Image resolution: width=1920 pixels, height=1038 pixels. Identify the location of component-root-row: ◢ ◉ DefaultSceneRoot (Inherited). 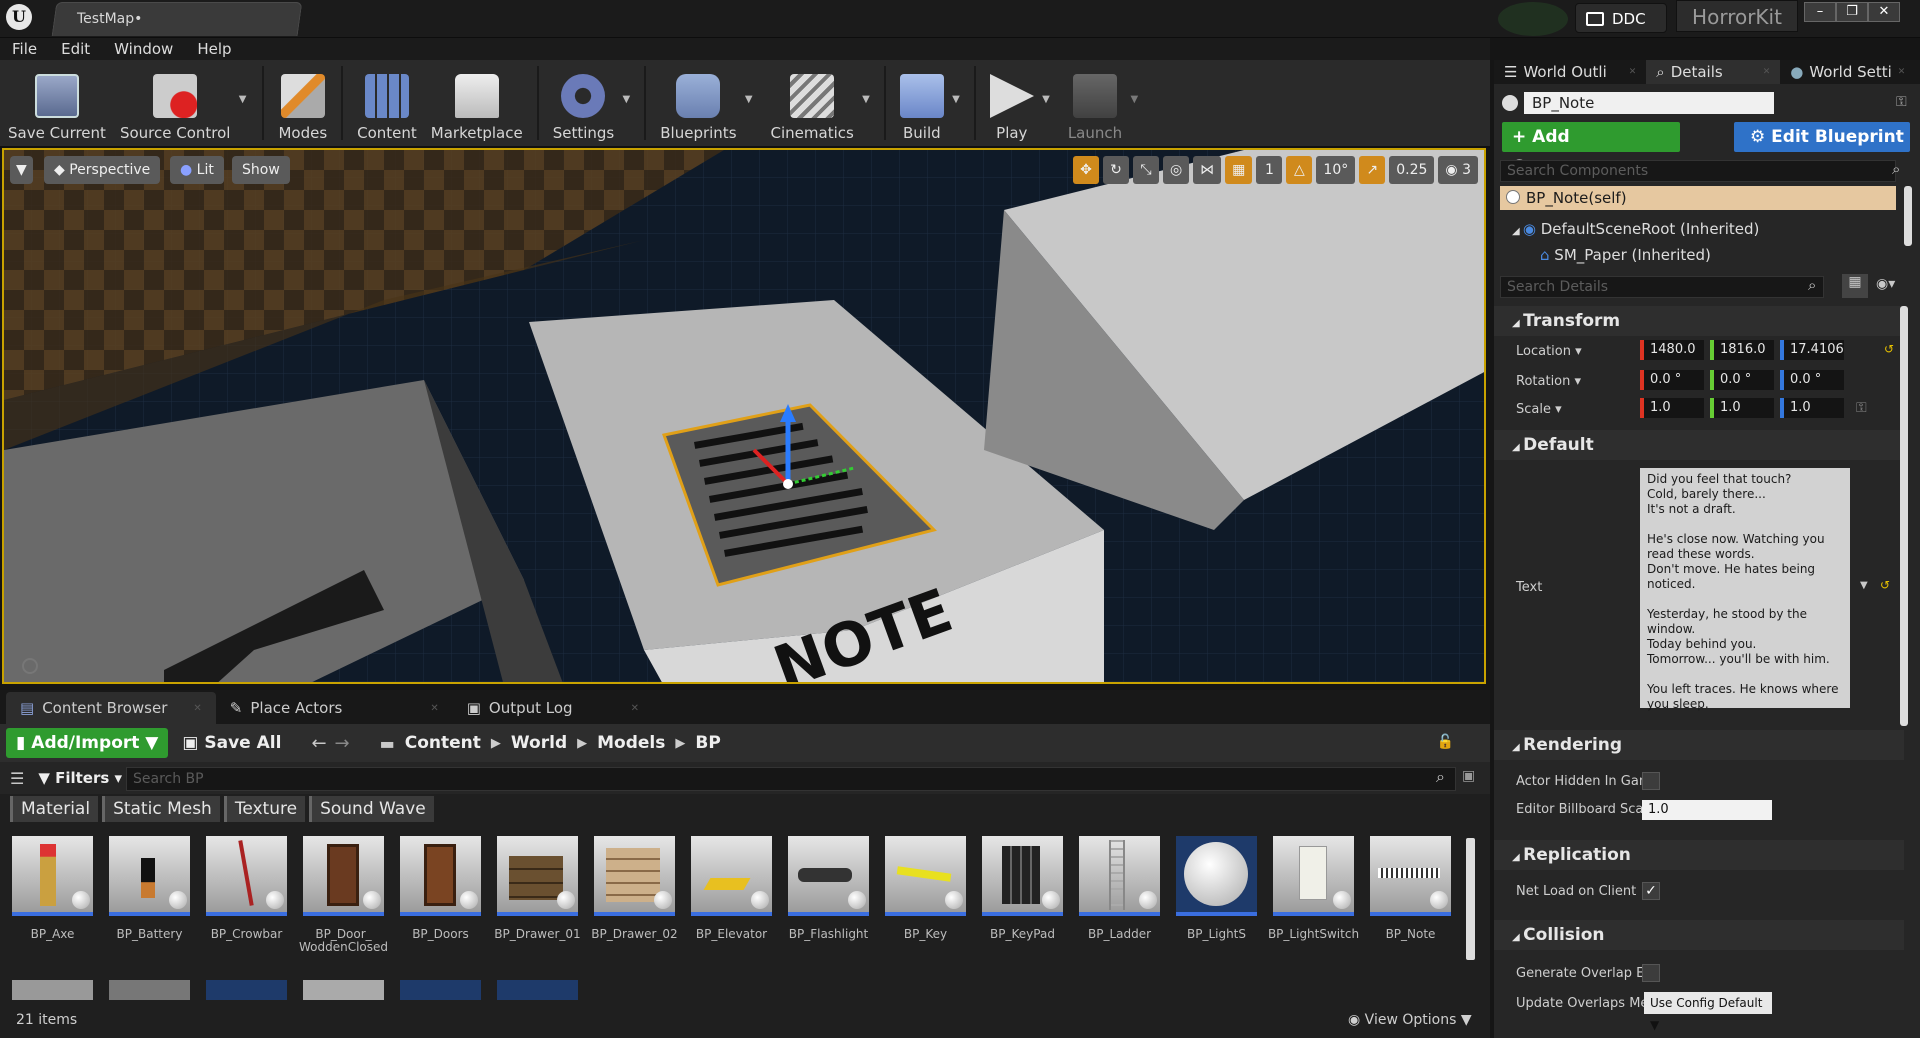
(1635, 229).